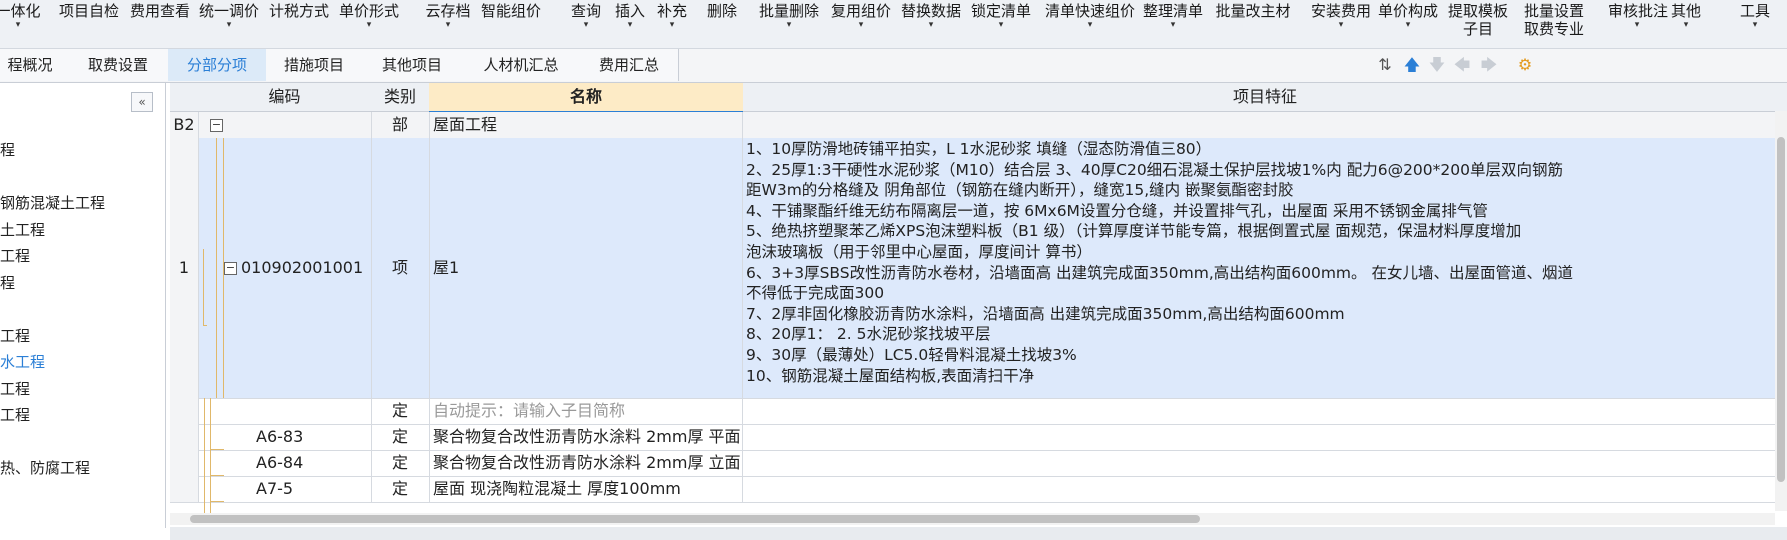 This screenshot has height=540, width=1787. Describe the element at coordinates (230, 268) in the screenshot. I see `collapse-node-icon: −` at that location.